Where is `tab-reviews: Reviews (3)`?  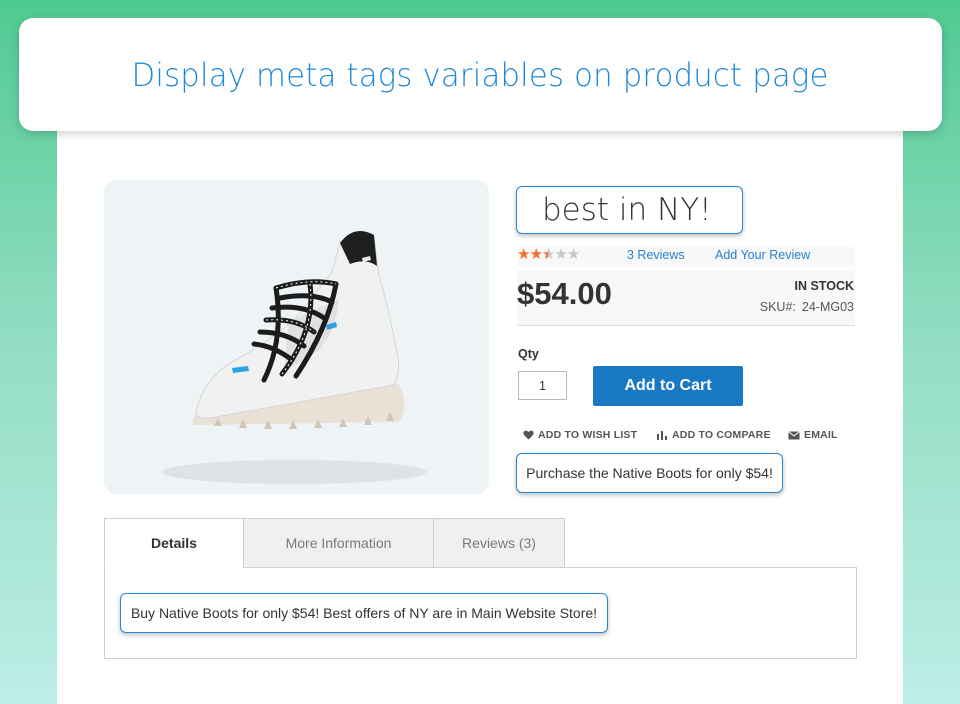 tab-reviews: Reviews (3) is located at coordinates (499, 543).